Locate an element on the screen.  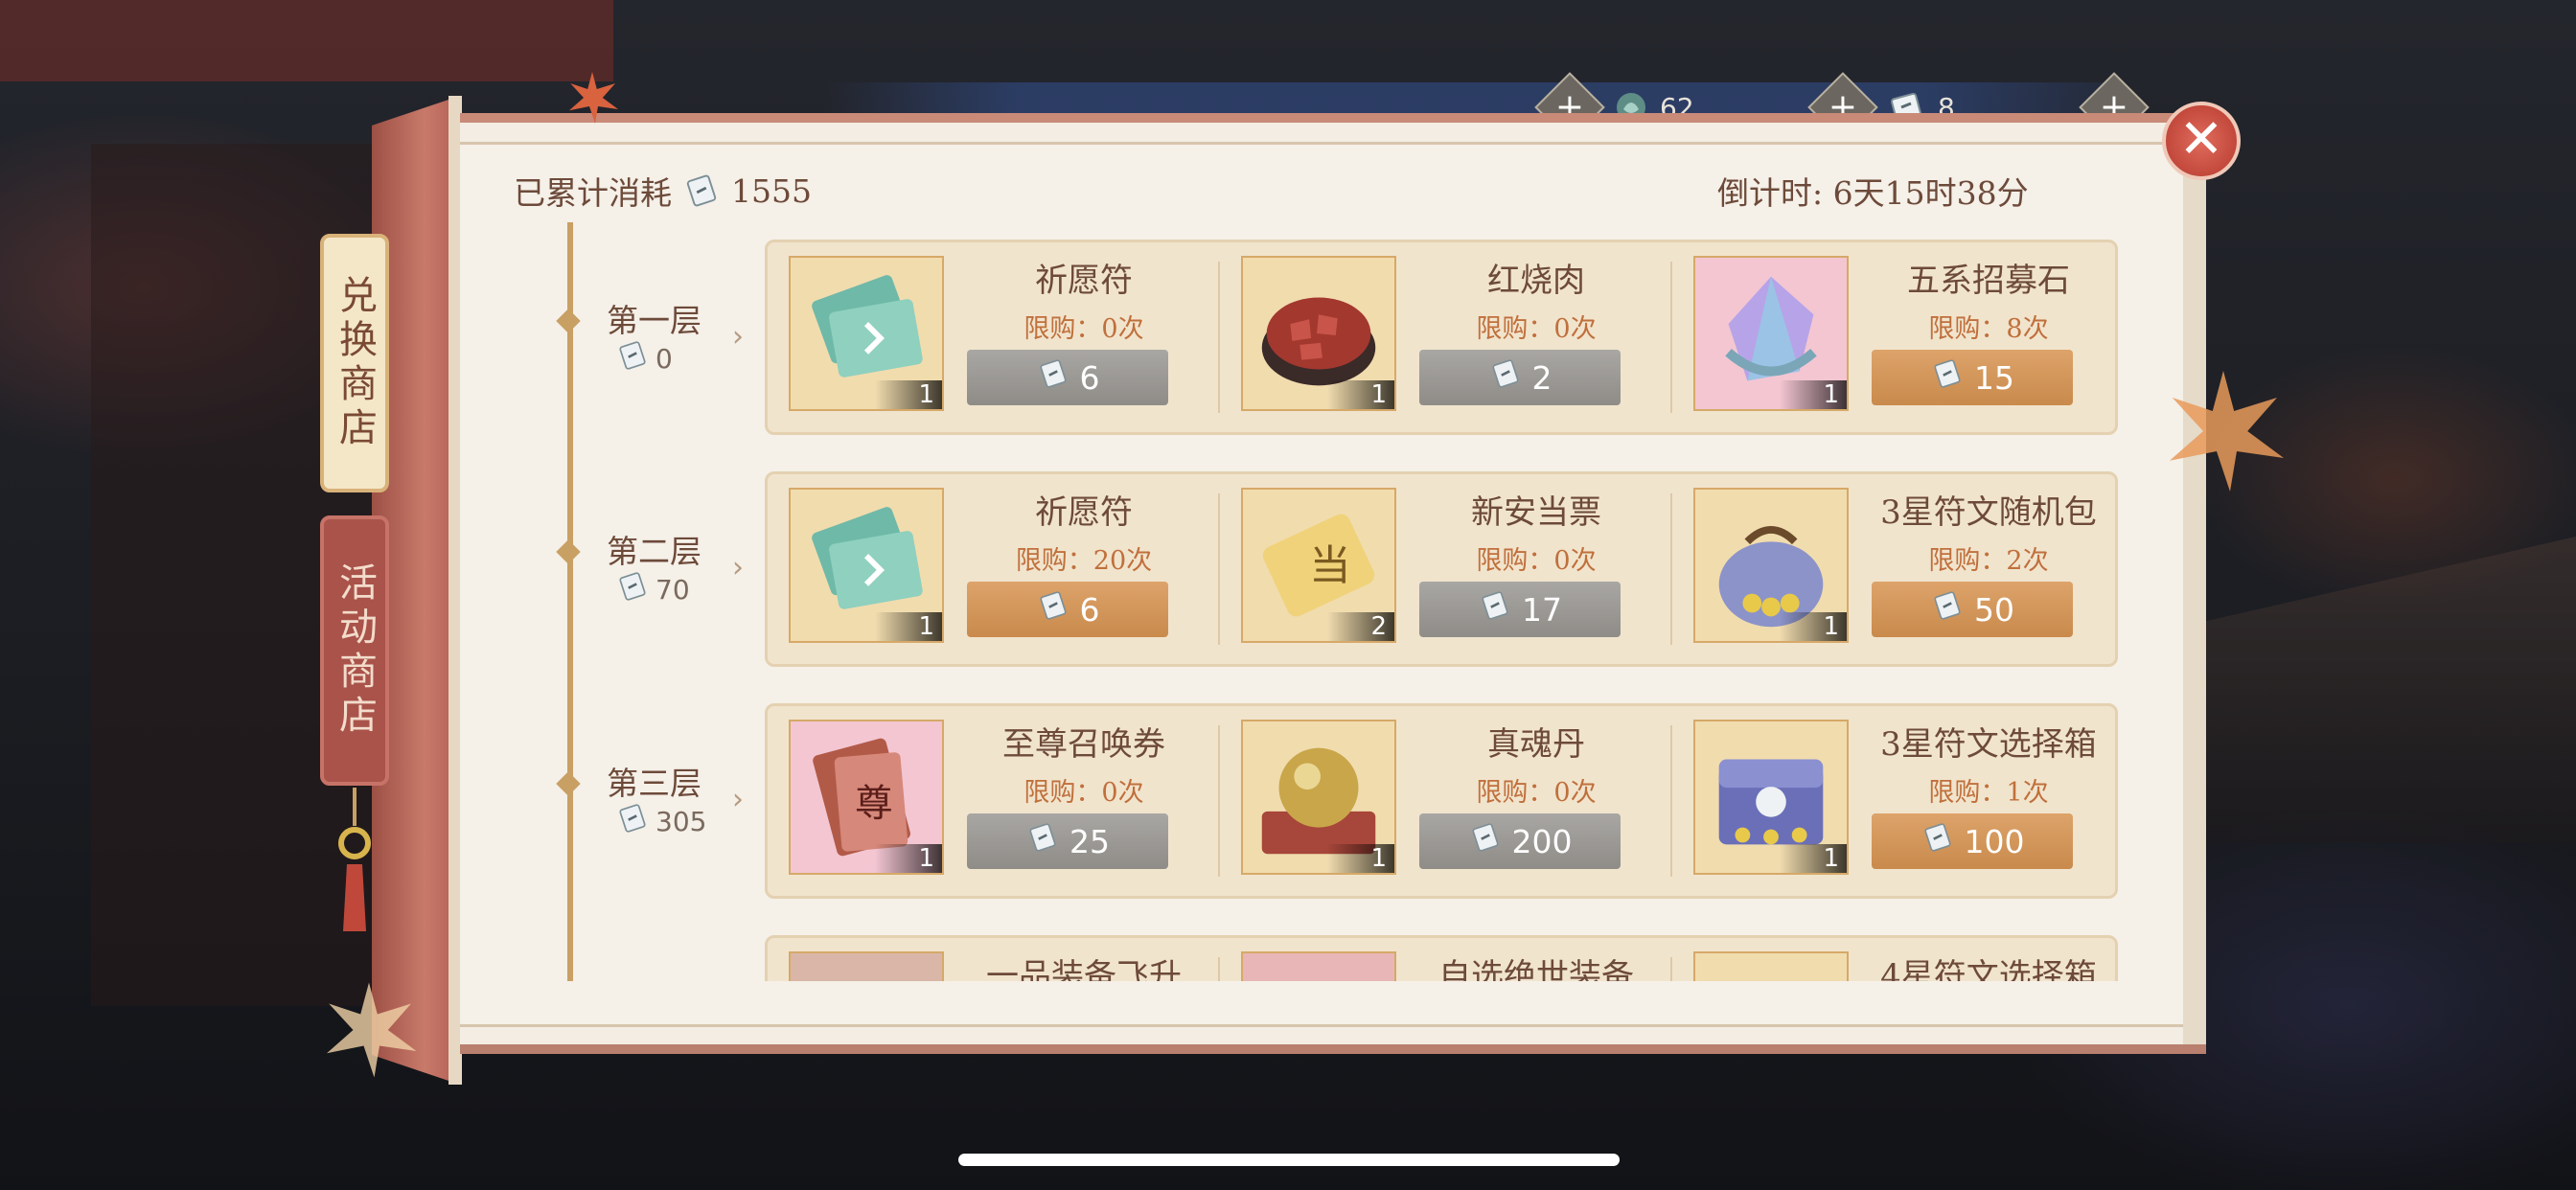
tab-exchange-shop: 兑换商店 is located at coordinates (354, 363).